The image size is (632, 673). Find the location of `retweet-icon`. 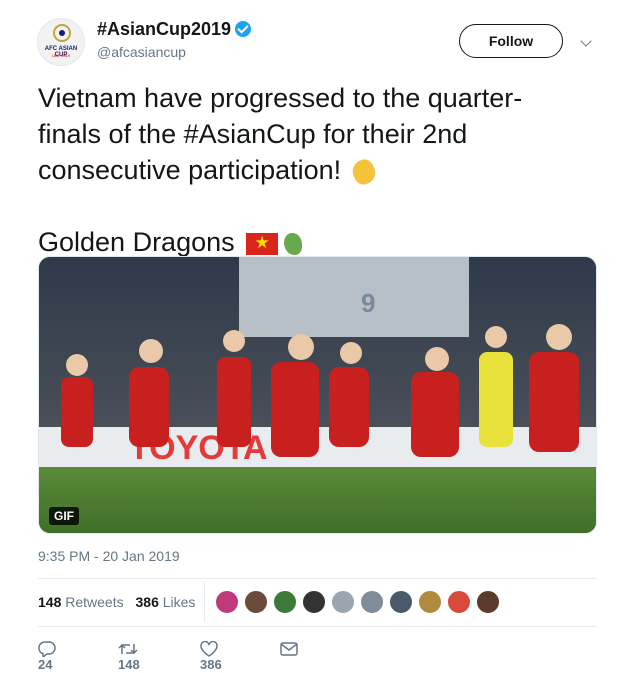

retweet-icon is located at coordinates (128, 648).